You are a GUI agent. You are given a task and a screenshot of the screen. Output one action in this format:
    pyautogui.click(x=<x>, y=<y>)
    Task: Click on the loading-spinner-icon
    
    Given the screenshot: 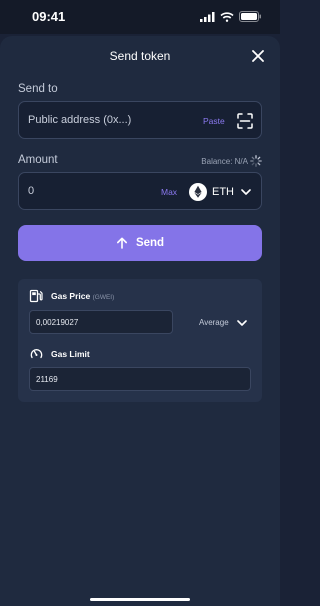 What is the action you would take?
    pyautogui.click(x=256, y=161)
    